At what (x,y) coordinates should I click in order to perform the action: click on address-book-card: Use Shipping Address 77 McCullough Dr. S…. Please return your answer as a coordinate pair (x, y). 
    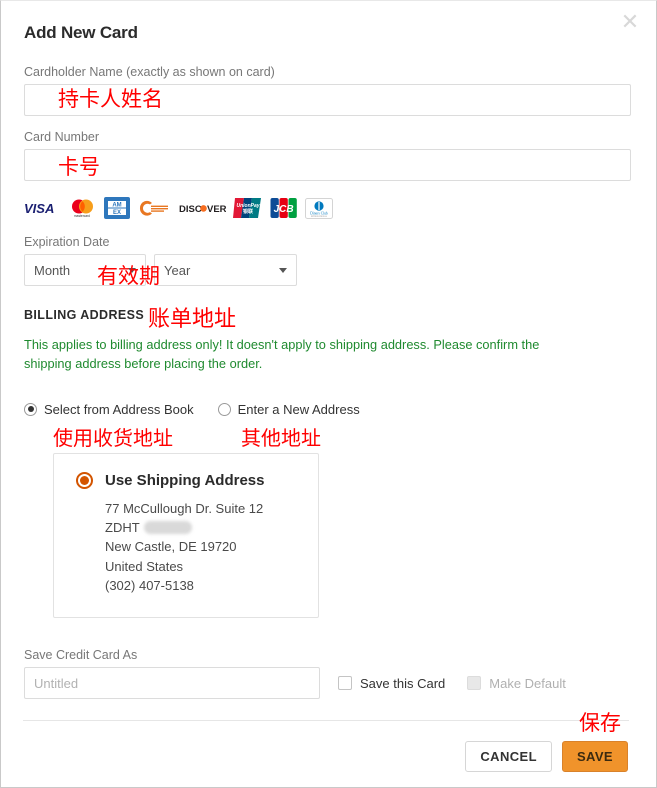
    Looking at the image, I should click on (186, 535).